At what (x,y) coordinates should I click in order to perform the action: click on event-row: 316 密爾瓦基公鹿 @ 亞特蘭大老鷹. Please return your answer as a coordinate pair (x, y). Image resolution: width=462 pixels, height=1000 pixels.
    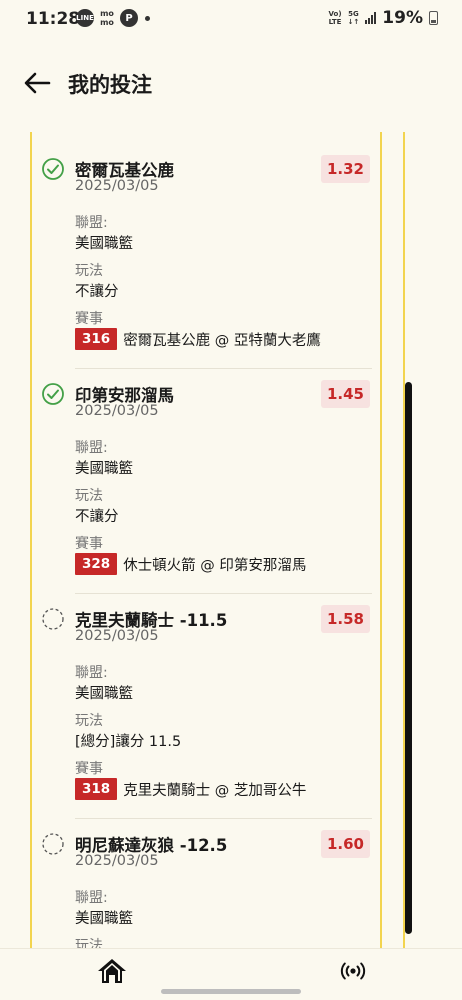
    Looking at the image, I should click on (198, 339).